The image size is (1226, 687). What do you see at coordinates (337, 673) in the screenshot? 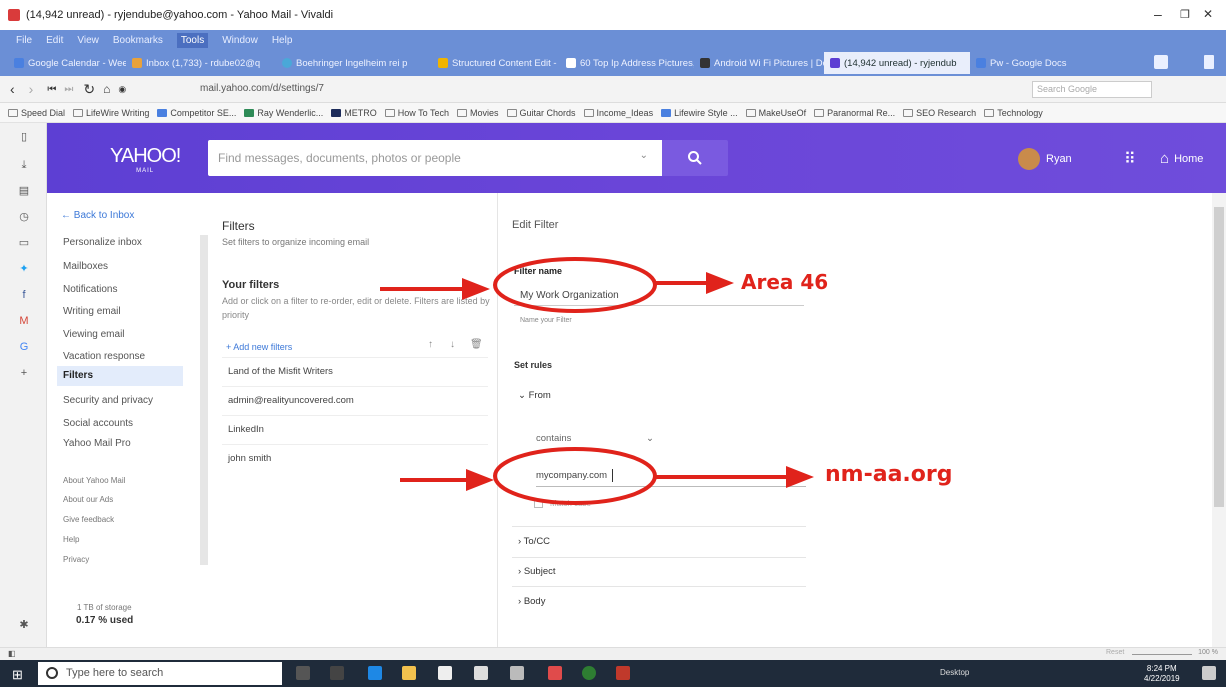
I see `task-view-icon` at bounding box center [337, 673].